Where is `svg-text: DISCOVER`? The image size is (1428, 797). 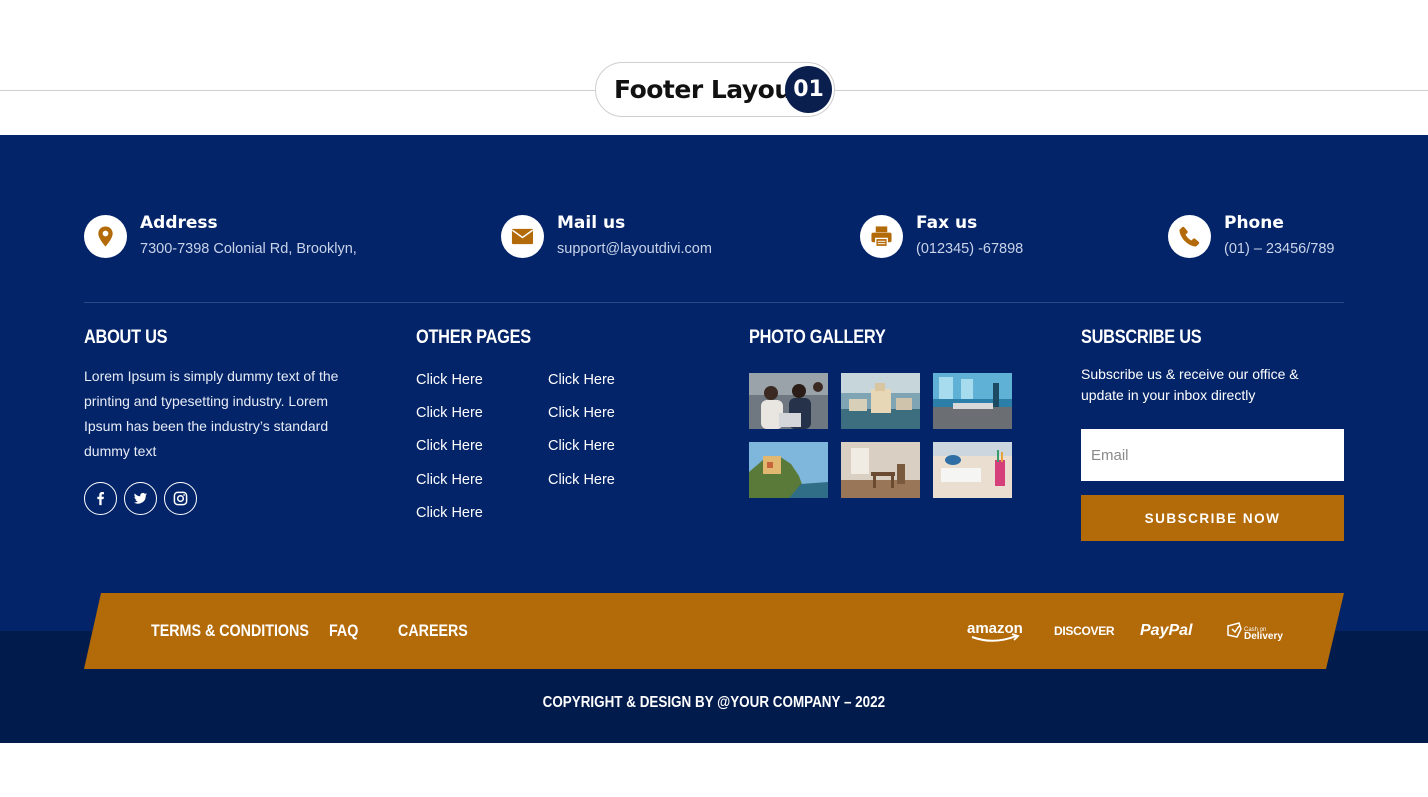
svg-text: DISCOVER is located at coordinates (1084, 631).